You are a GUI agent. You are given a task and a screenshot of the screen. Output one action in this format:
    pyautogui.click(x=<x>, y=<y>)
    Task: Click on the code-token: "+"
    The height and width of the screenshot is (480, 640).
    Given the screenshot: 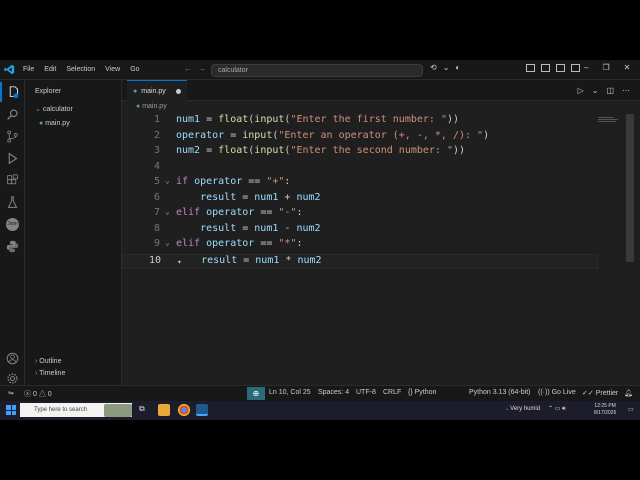 What is the action you would take?
    pyautogui.click(x=275, y=181)
    